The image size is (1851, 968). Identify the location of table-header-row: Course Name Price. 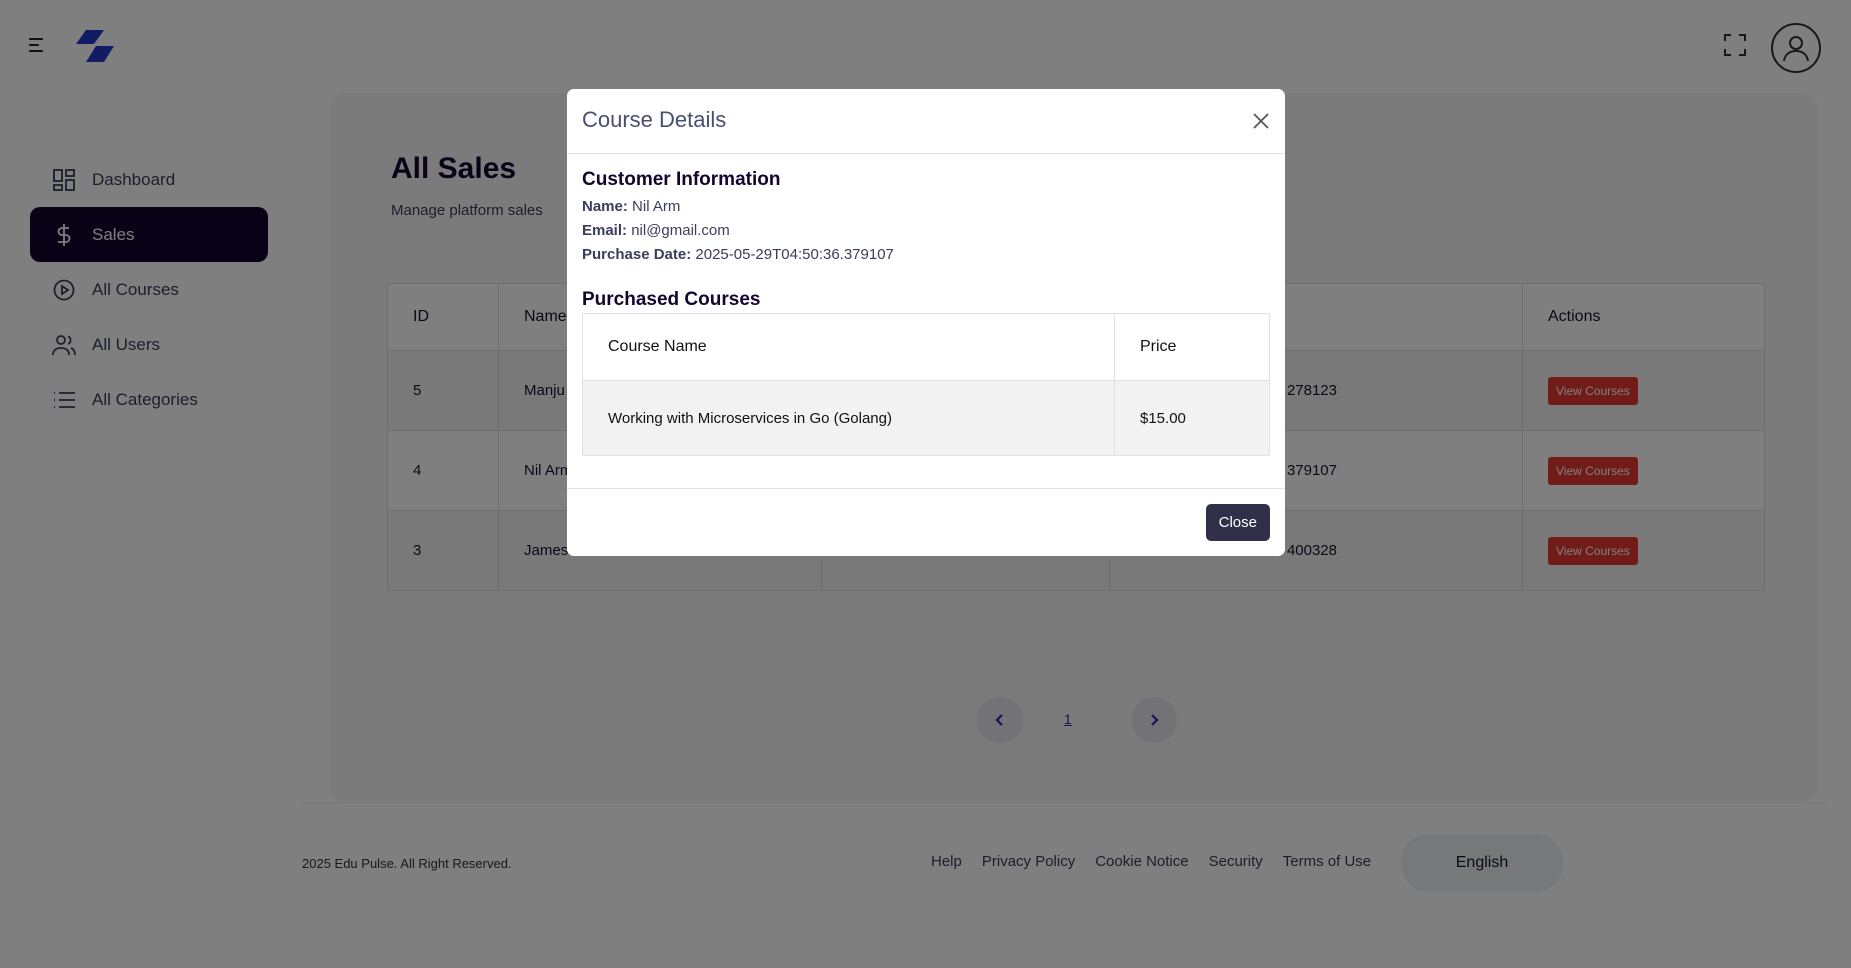
(926, 347).